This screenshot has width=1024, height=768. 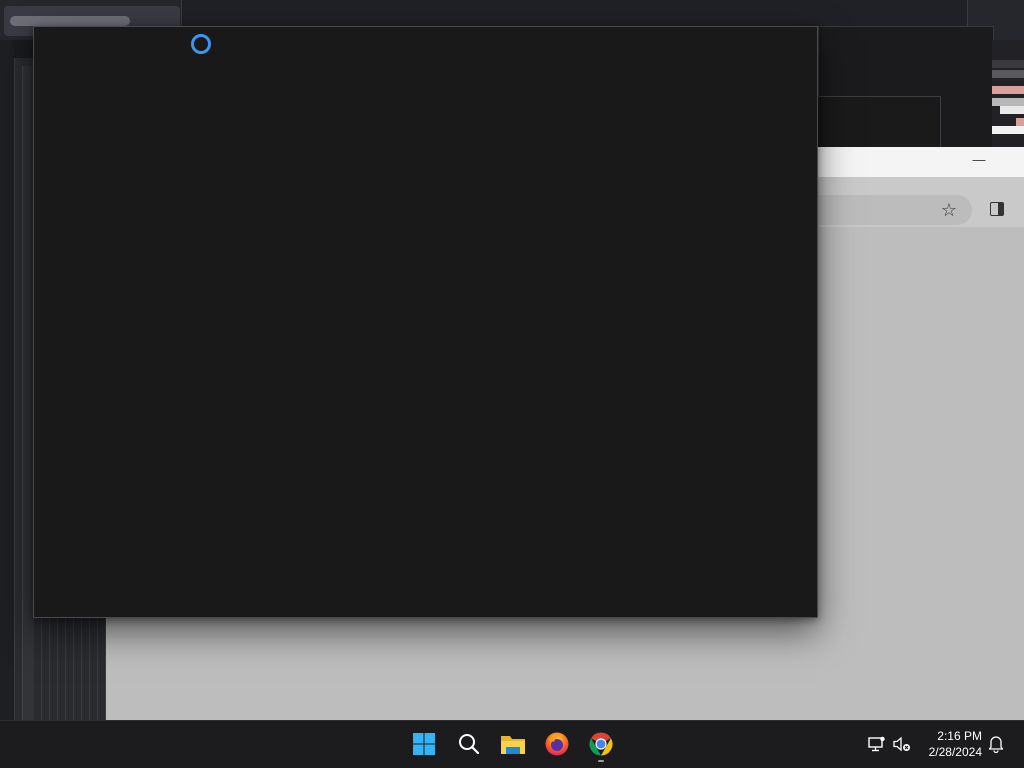 What do you see at coordinates (921, 162) in the screenshot?
I see `browser-titlebar` at bounding box center [921, 162].